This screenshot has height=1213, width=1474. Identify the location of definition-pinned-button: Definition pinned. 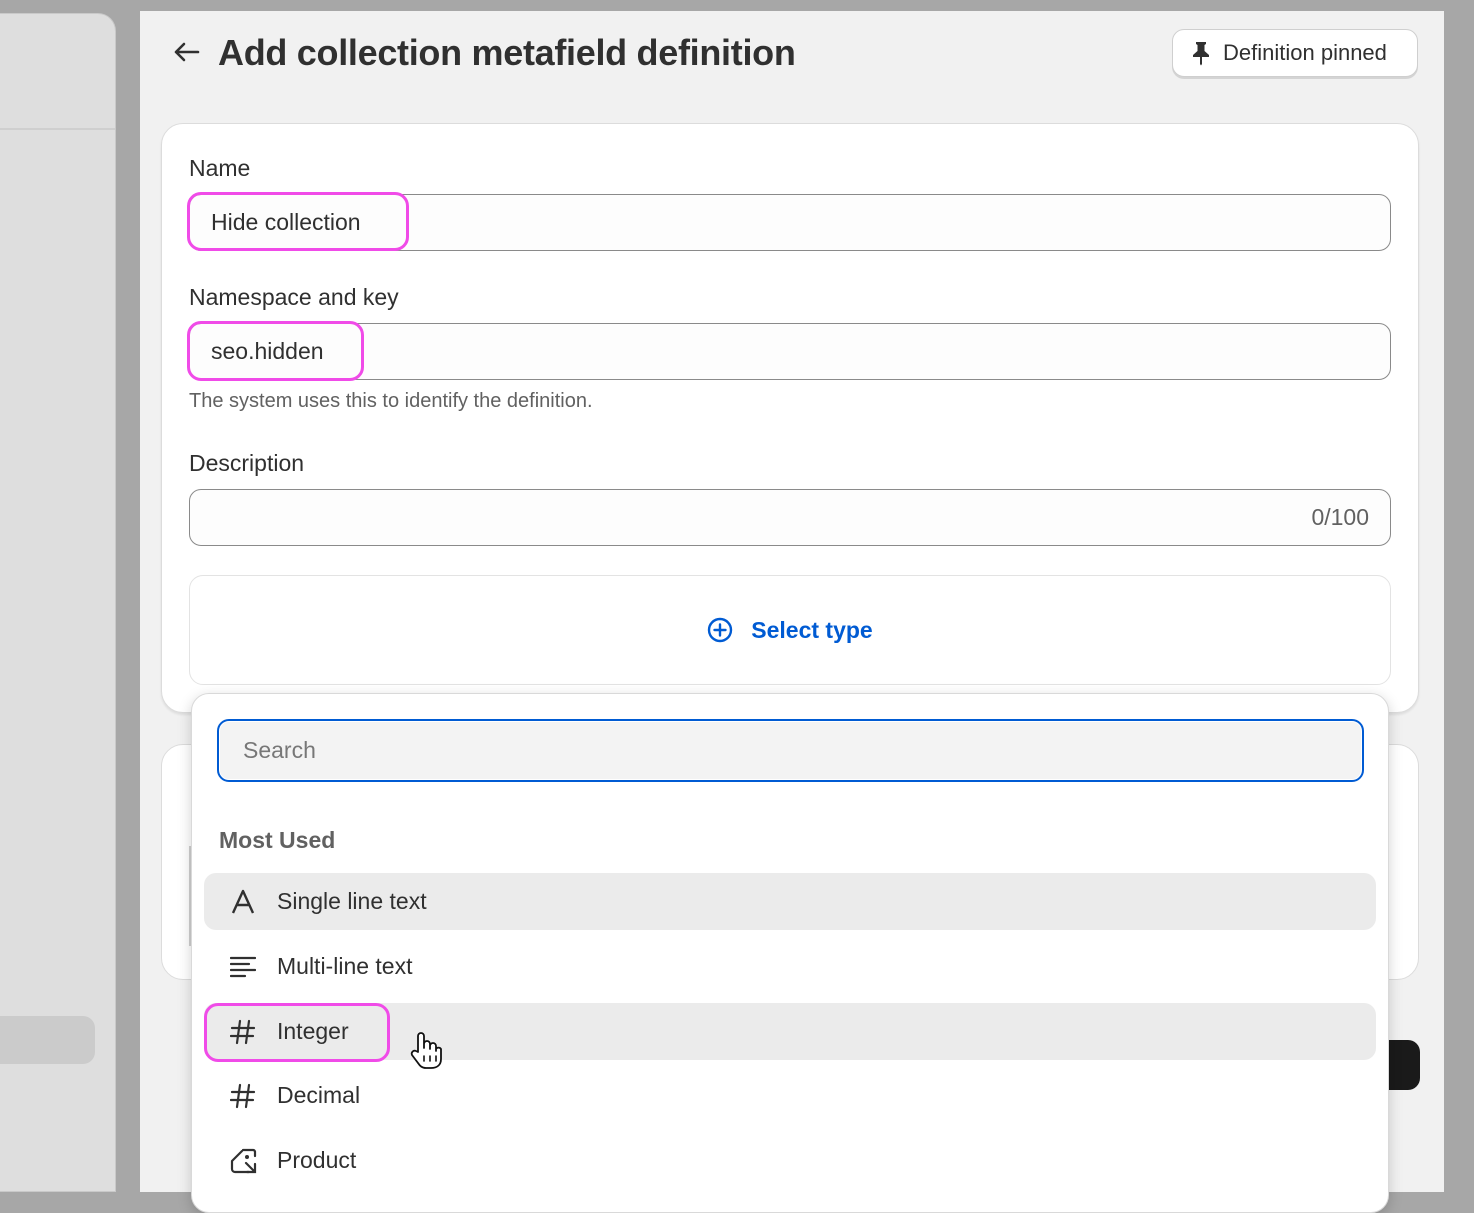
(1295, 53).